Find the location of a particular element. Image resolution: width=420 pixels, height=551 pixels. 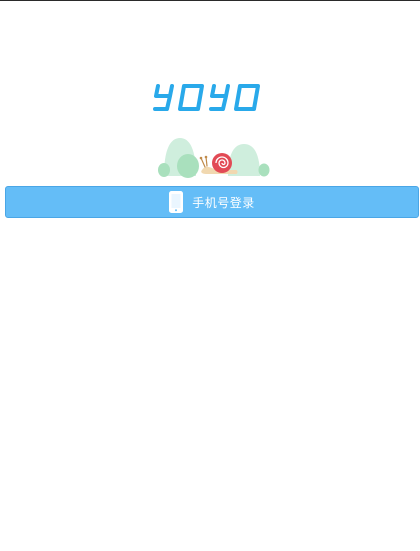

snail-hills-icon is located at coordinates (214, 158).